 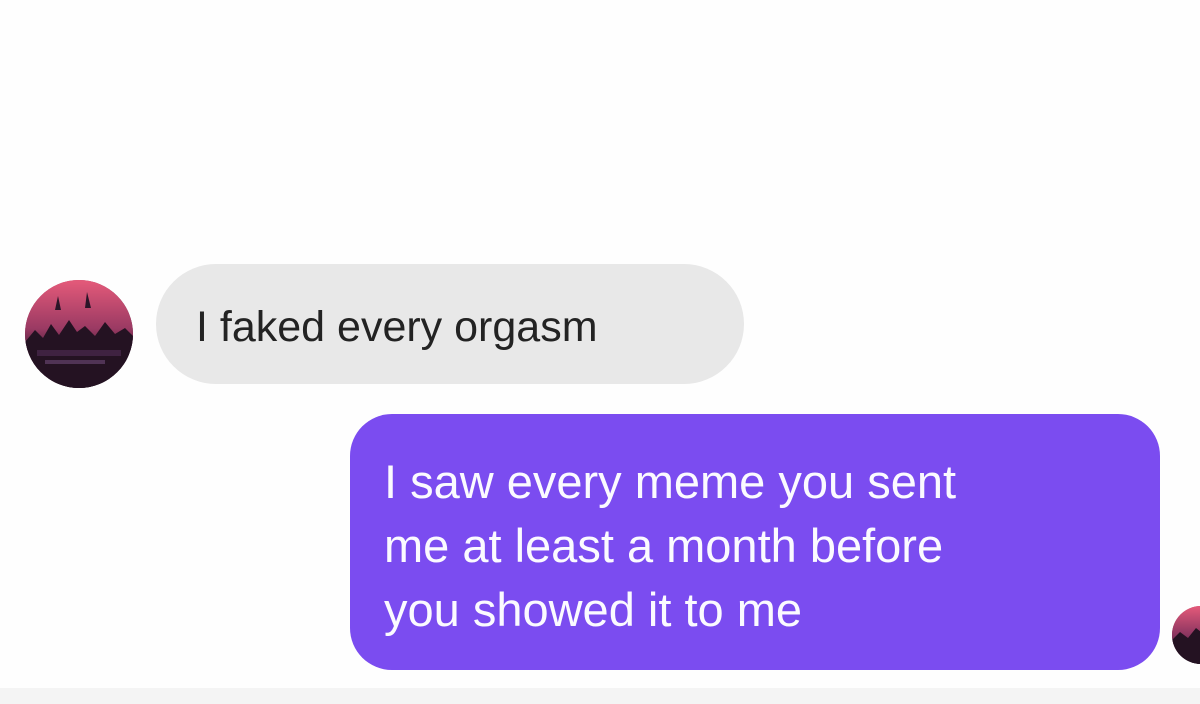 What do you see at coordinates (593, 609) in the screenshot?
I see `outgoing-message-line: you showed it to me` at bounding box center [593, 609].